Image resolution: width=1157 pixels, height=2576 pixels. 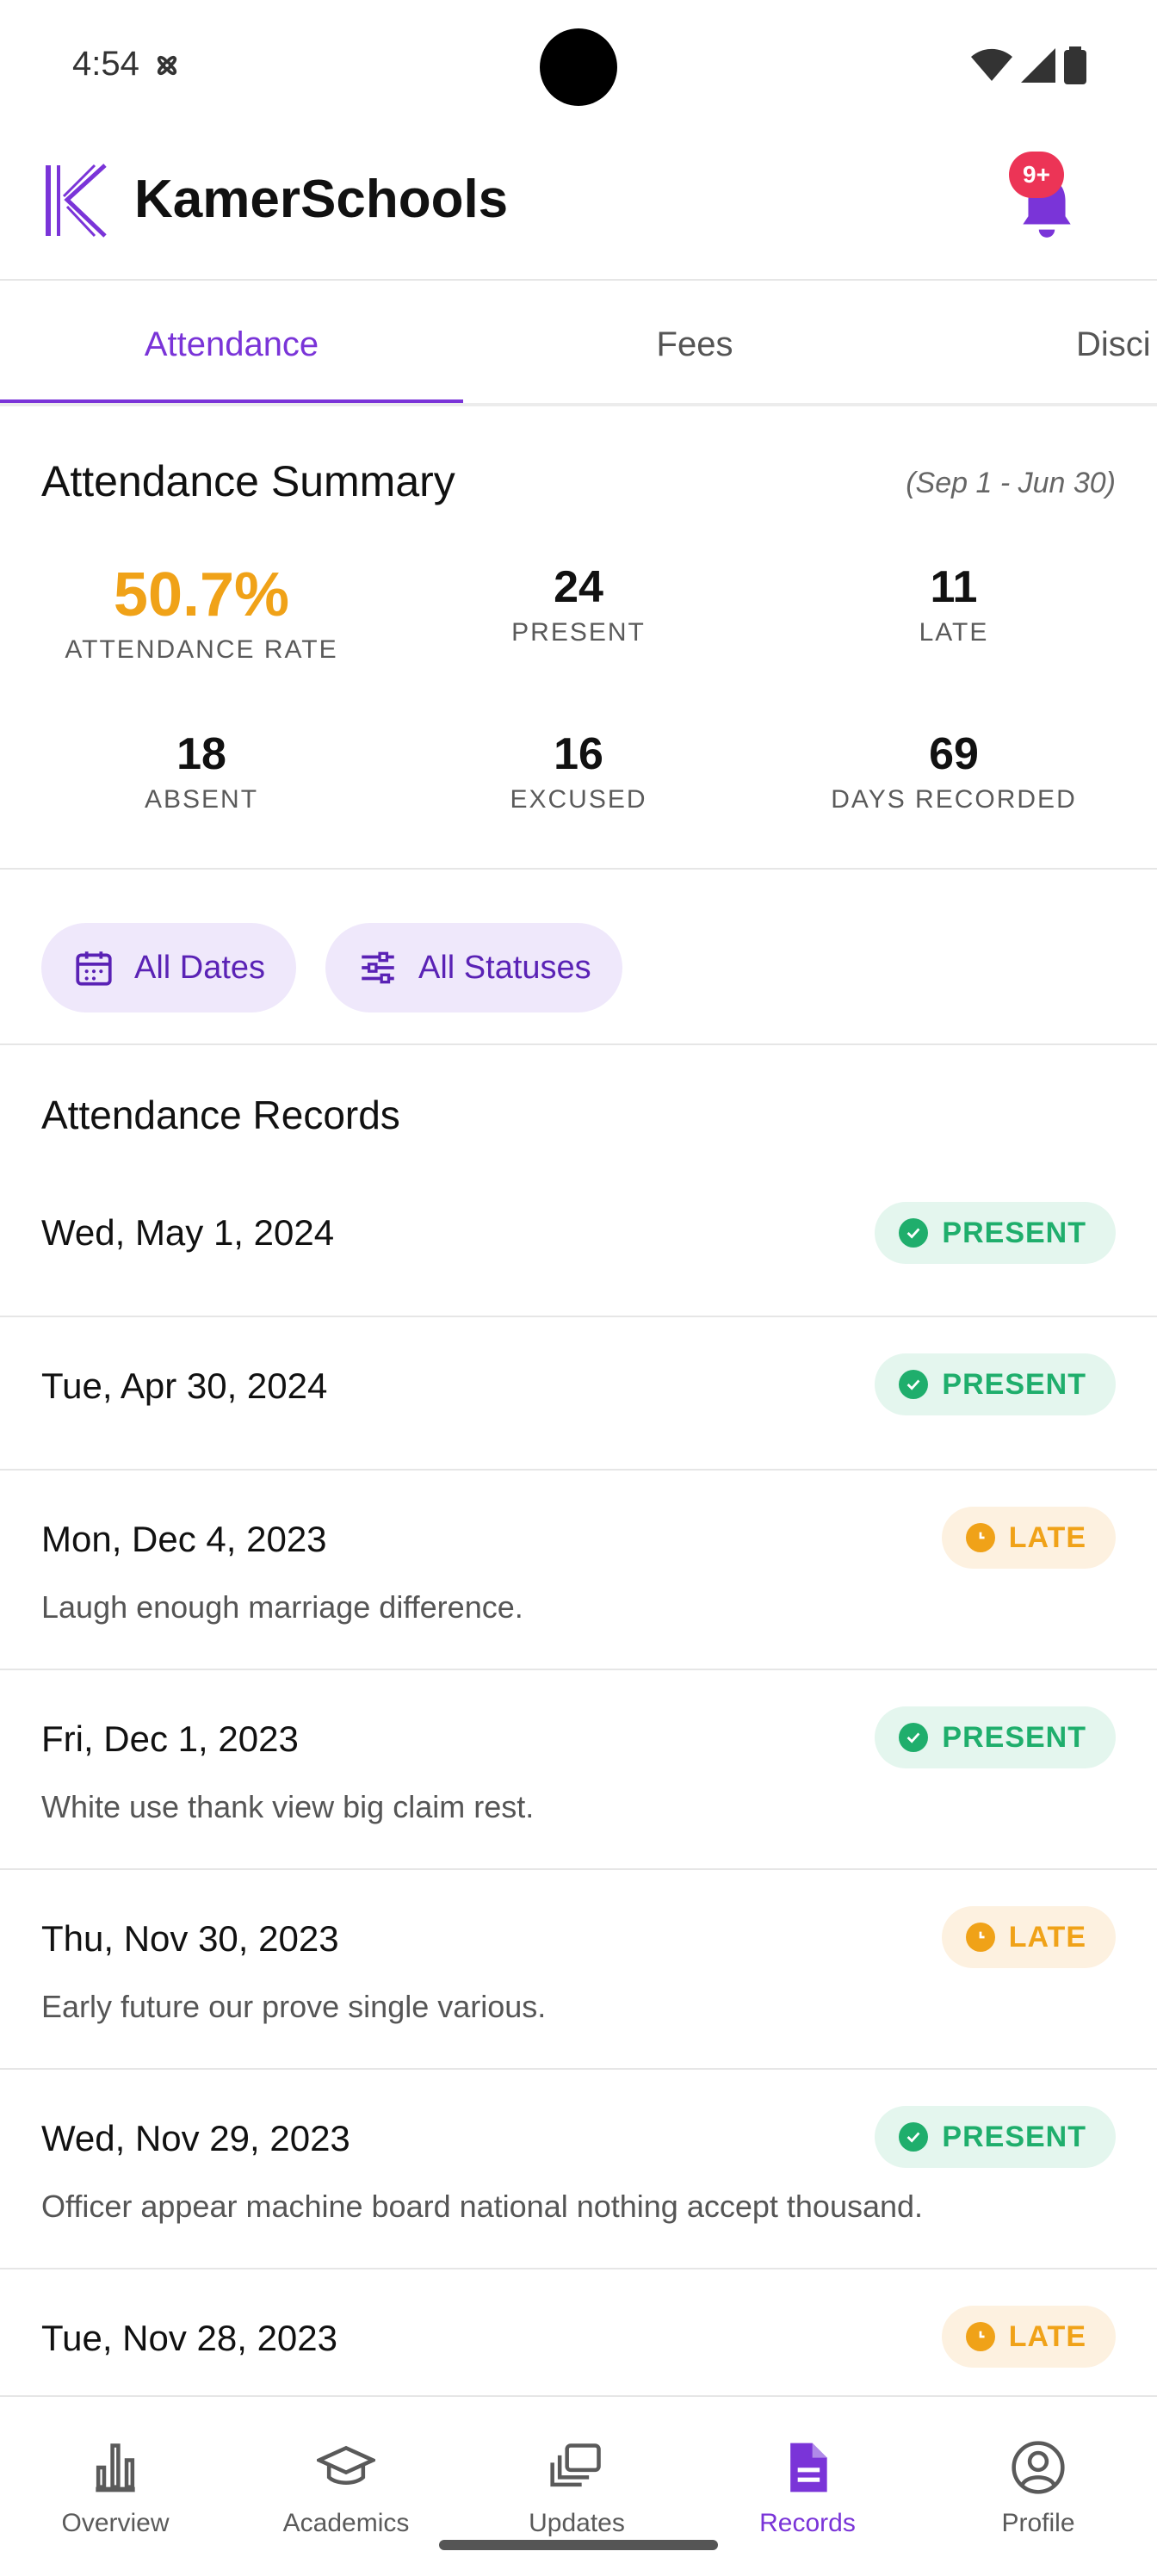 What do you see at coordinates (575, 2465) in the screenshot?
I see `stacked-cards-icon` at bounding box center [575, 2465].